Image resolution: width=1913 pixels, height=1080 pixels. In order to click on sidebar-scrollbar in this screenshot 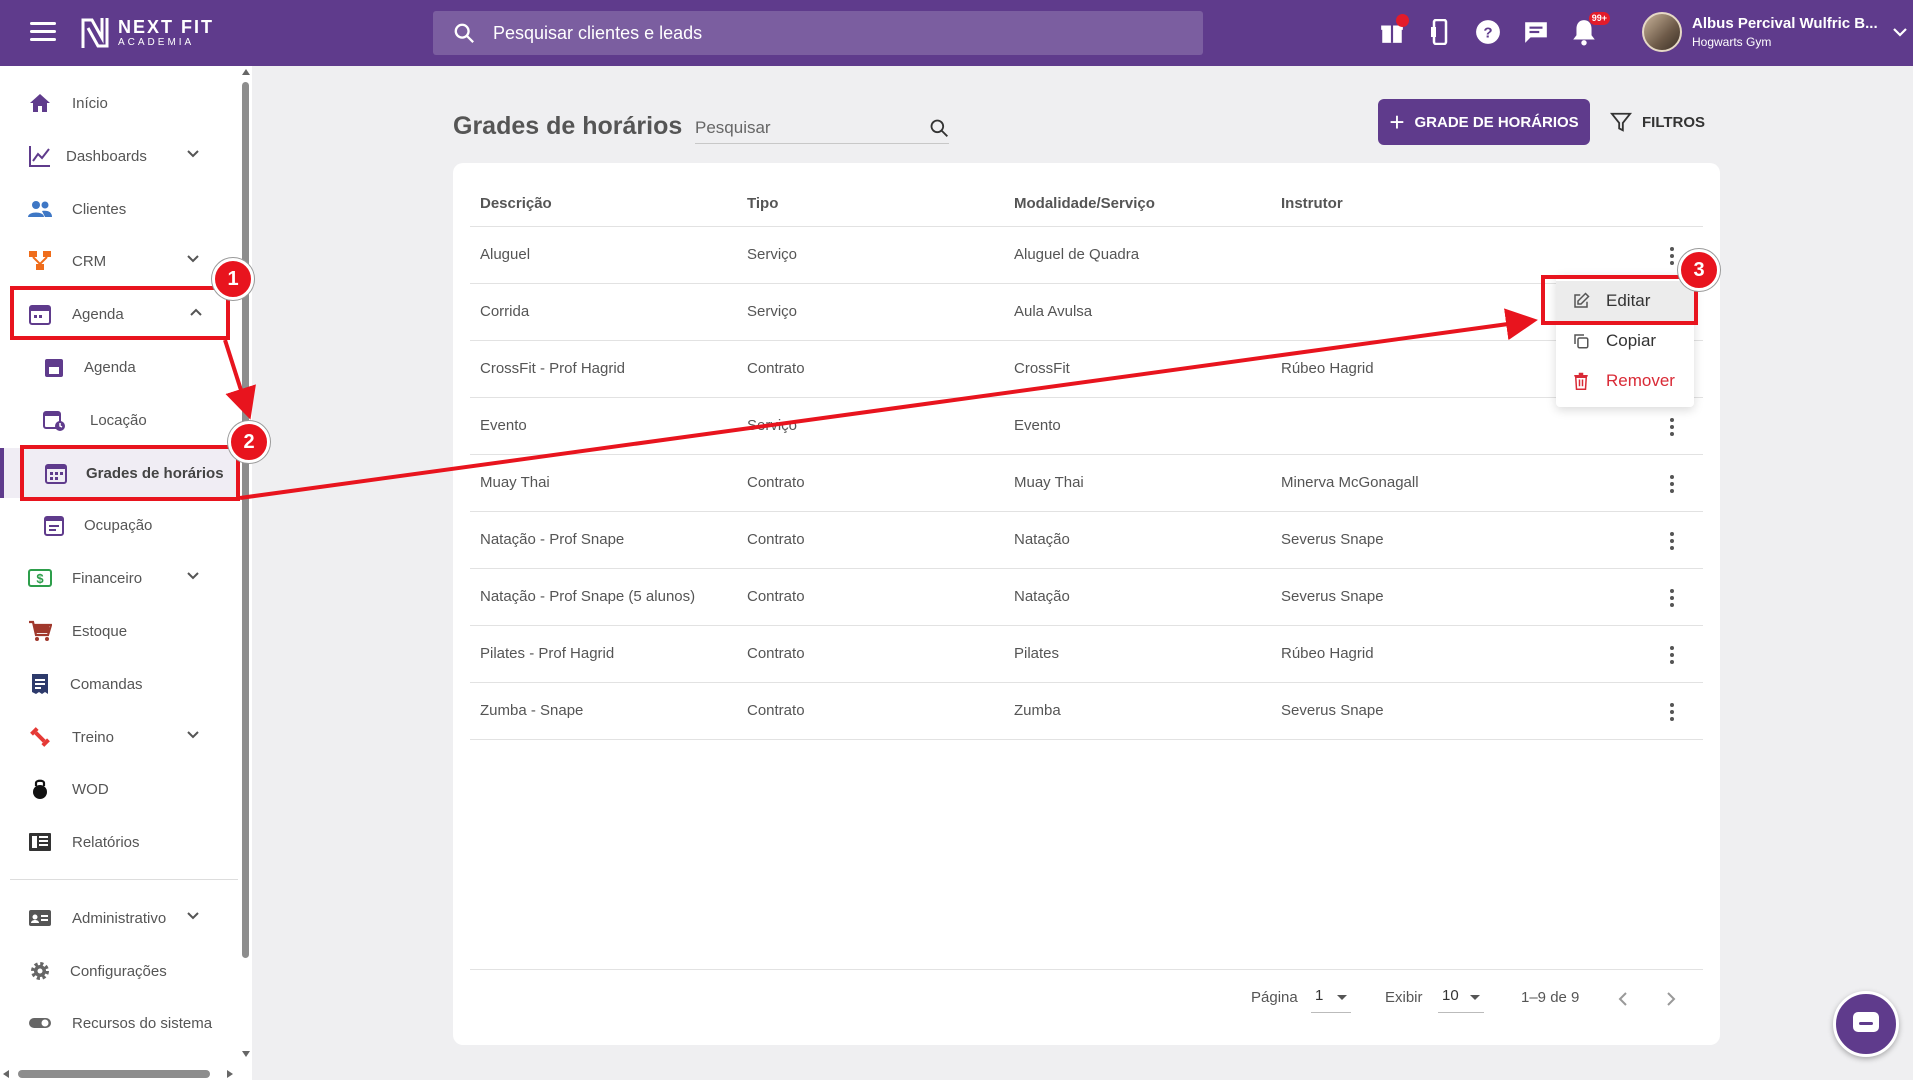, I will do `click(246, 563)`.